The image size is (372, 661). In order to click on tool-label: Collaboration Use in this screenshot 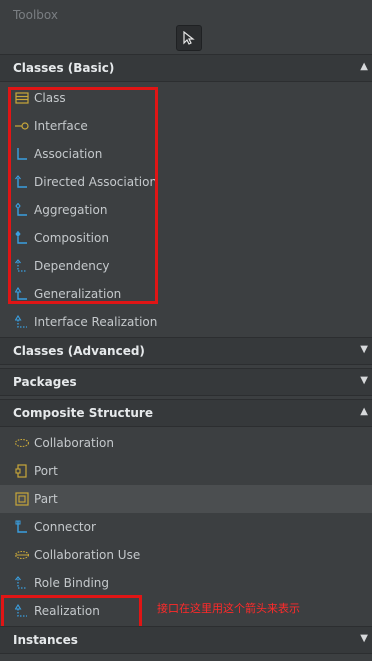, I will do `click(87, 555)`.